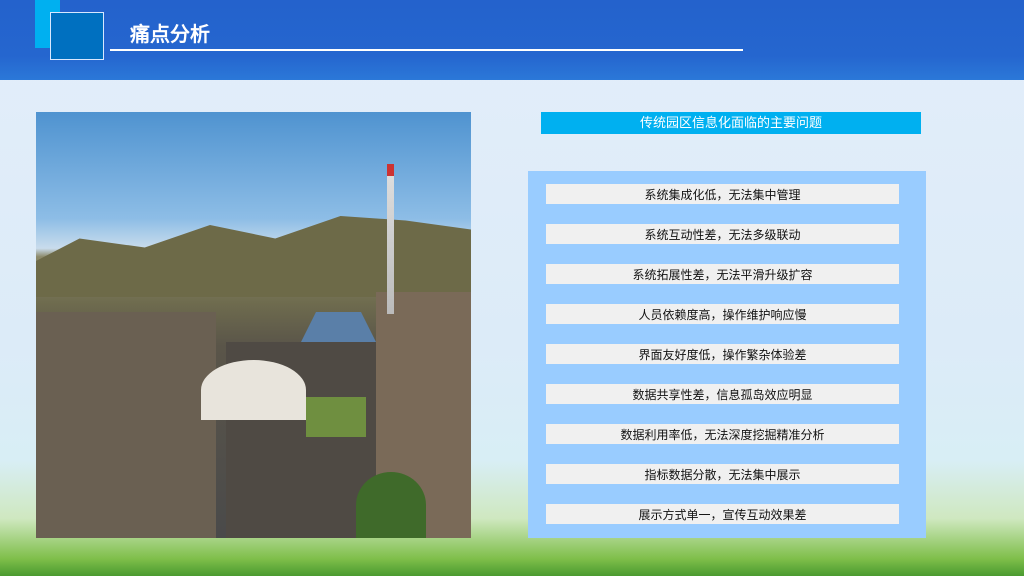 Image resolution: width=1024 pixels, height=576 pixels. I want to click on photo-courtyard, so click(336, 417).